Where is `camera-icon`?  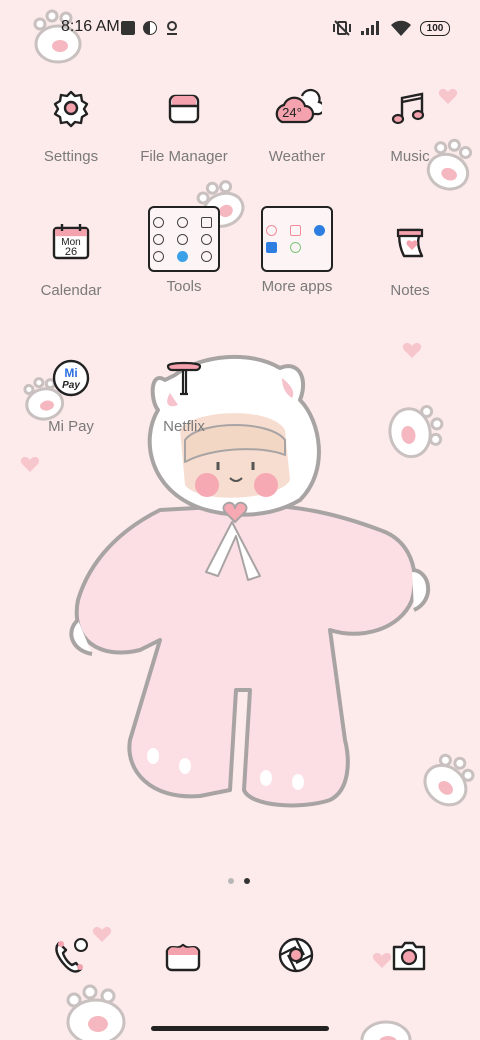
camera-icon is located at coordinates (409, 956).